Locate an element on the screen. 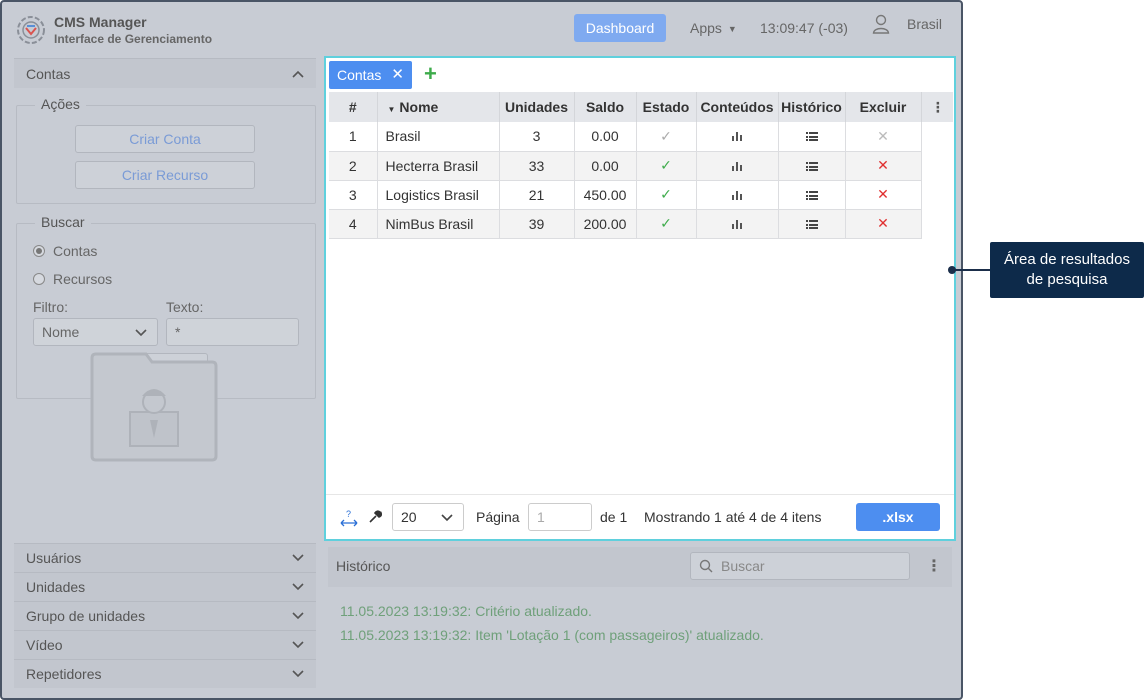 This screenshot has height=700, width=1146. tab-accounts: Contas ✕ is located at coordinates (370, 75).